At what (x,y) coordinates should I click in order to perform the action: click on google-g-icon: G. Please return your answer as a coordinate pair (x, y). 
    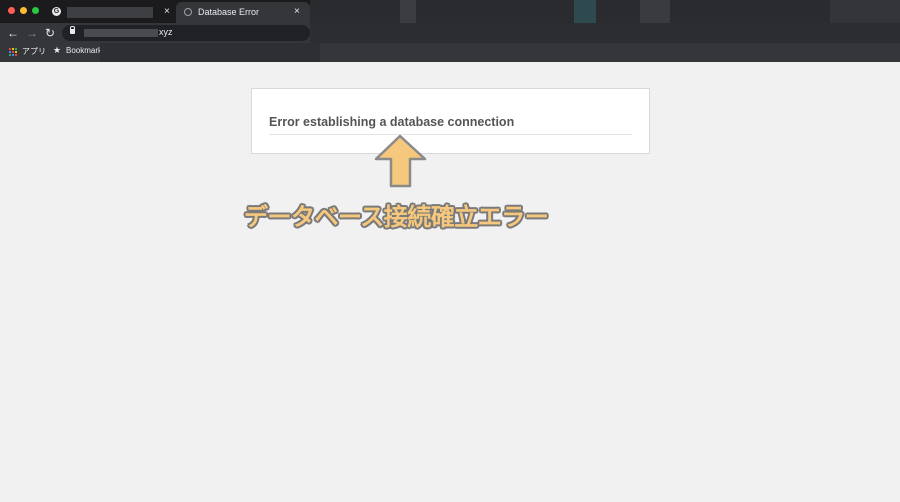
    Looking at the image, I should click on (56, 11).